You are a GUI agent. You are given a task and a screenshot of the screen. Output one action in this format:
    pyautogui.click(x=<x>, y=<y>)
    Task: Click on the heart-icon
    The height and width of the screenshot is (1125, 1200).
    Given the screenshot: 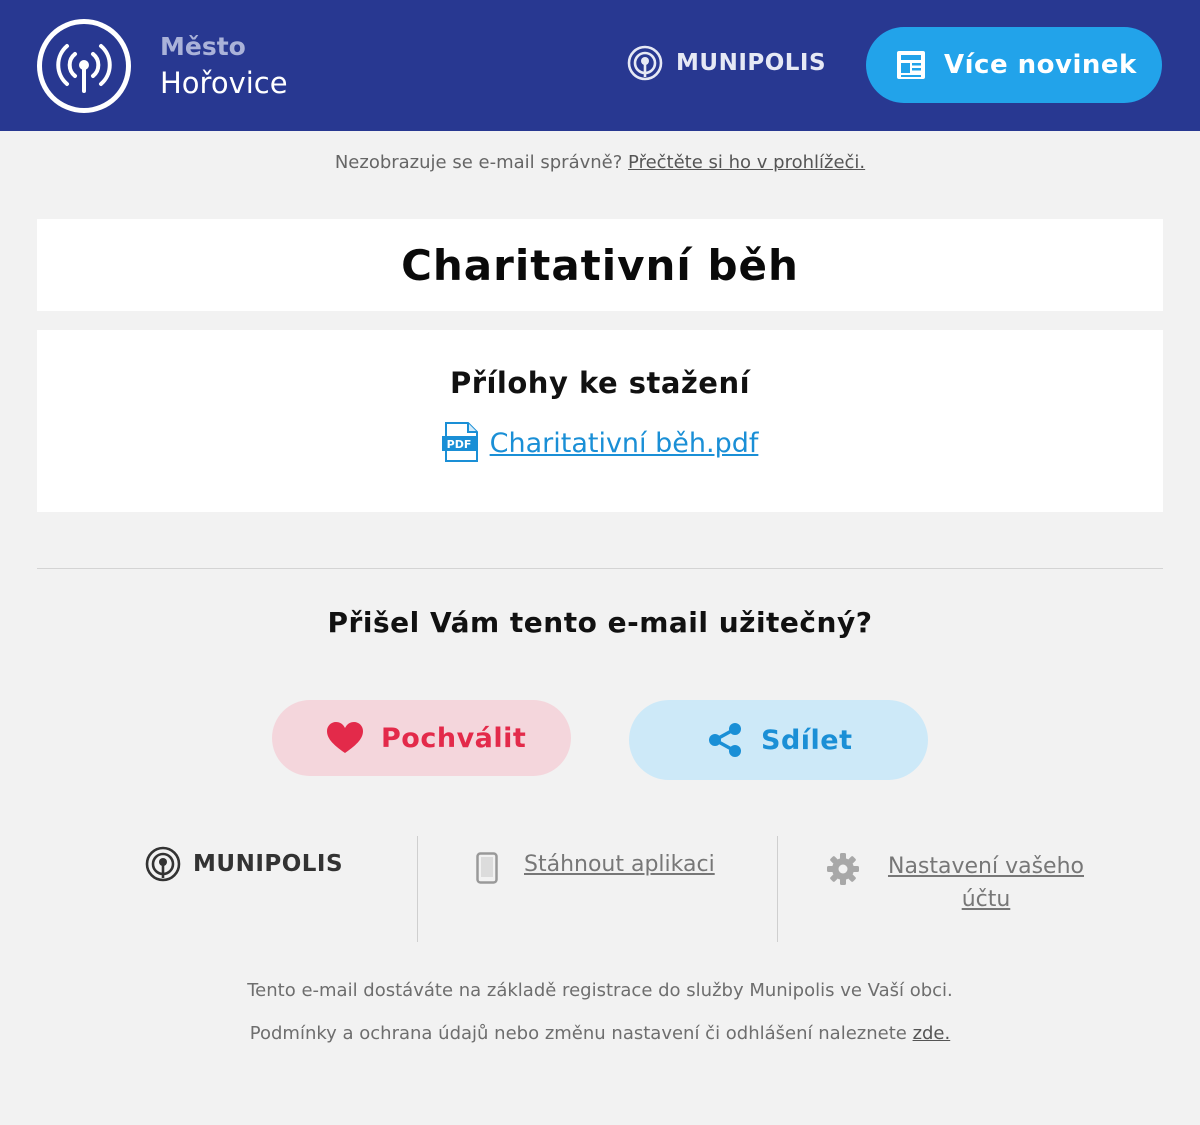 What is the action you would take?
    pyautogui.click(x=345, y=737)
    